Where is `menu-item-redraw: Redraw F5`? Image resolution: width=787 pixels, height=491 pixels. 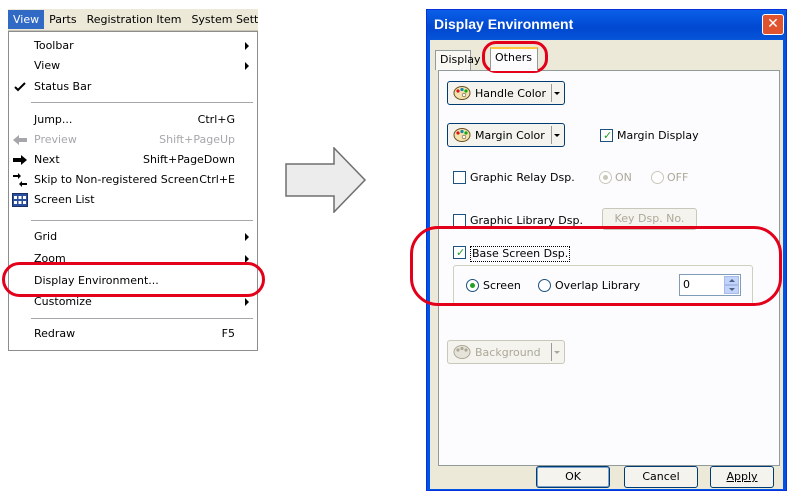 menu-item-redraw: Redraw F5 is located at coordinates (133, 334).